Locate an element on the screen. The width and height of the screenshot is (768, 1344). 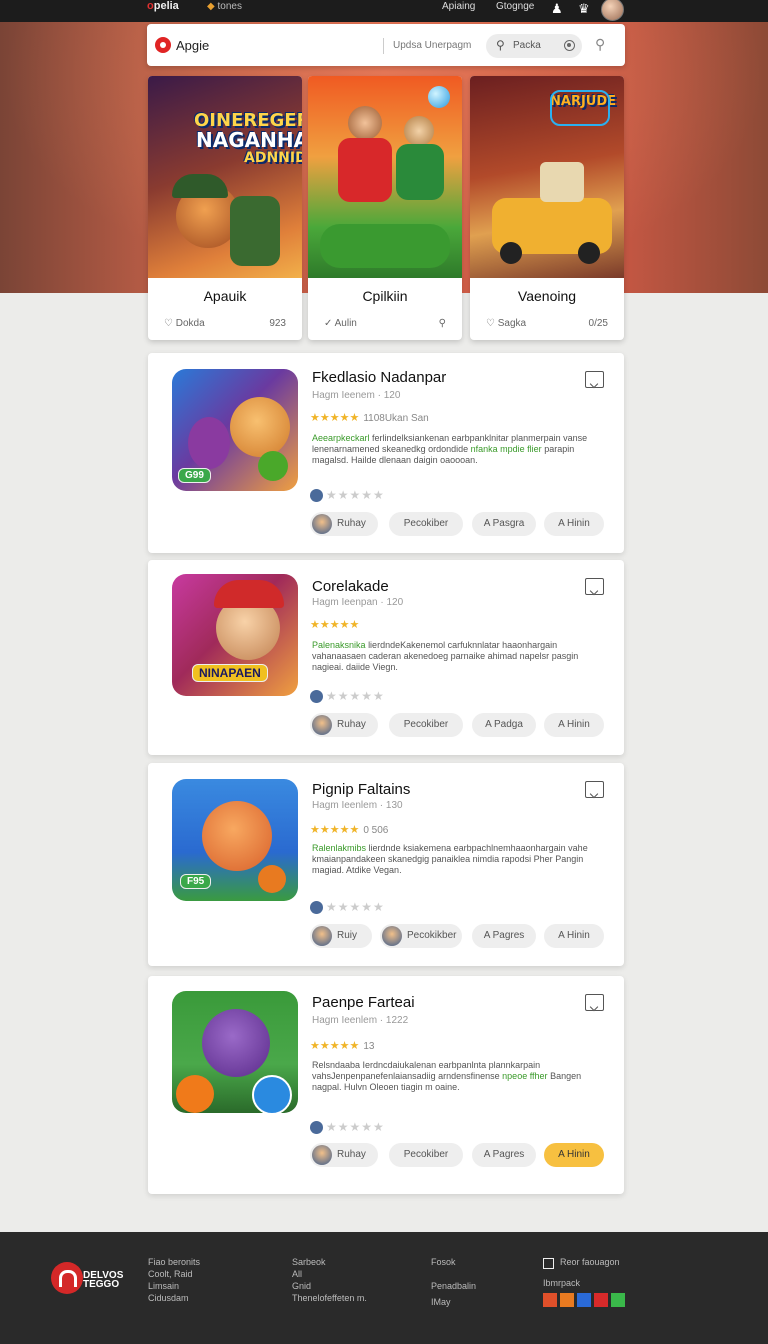
game-title: Fkedlasio Nadanpar is located at coordinates (379, 377).